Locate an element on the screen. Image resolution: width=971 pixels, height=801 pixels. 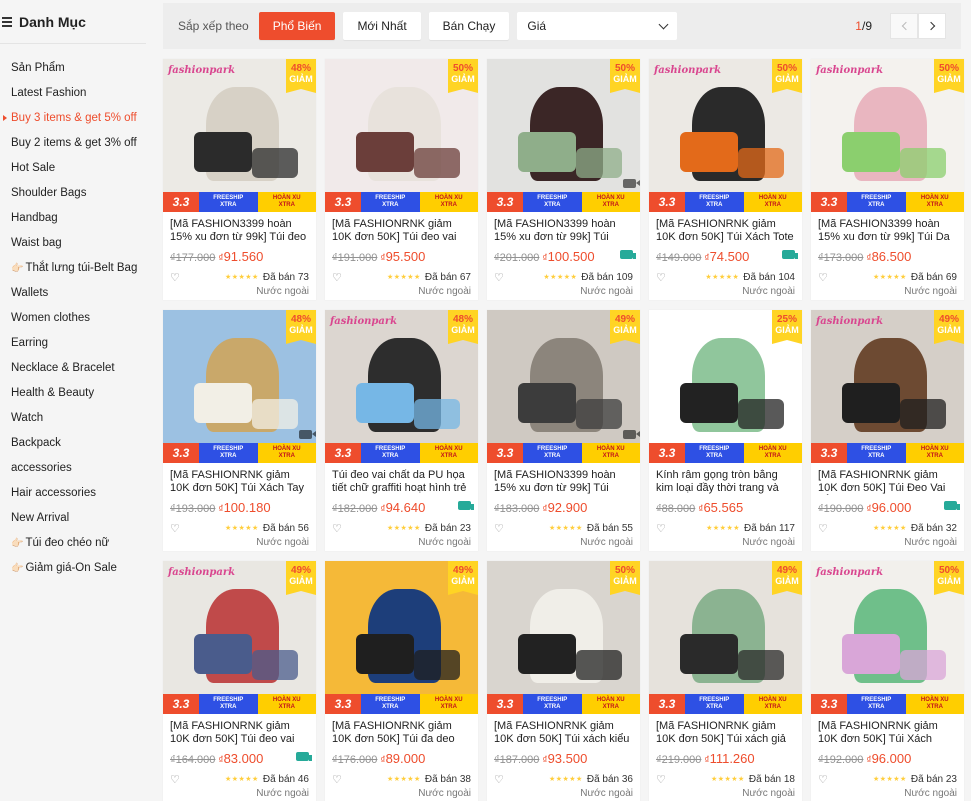
sidebar-item: Earring is located at coordinates (75, 343).